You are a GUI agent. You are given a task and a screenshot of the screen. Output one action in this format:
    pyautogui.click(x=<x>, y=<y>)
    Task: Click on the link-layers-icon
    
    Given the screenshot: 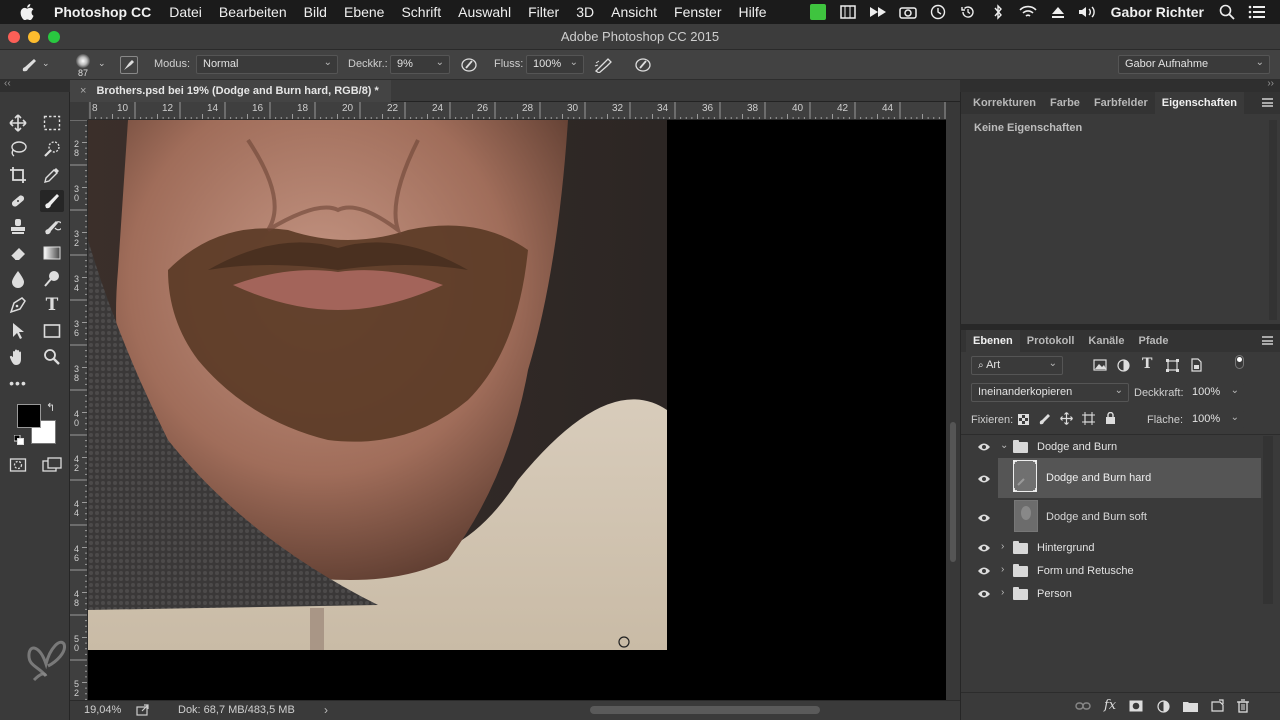 What is the action you would take?
    pyautogui.click(x=1083, y=707)
    